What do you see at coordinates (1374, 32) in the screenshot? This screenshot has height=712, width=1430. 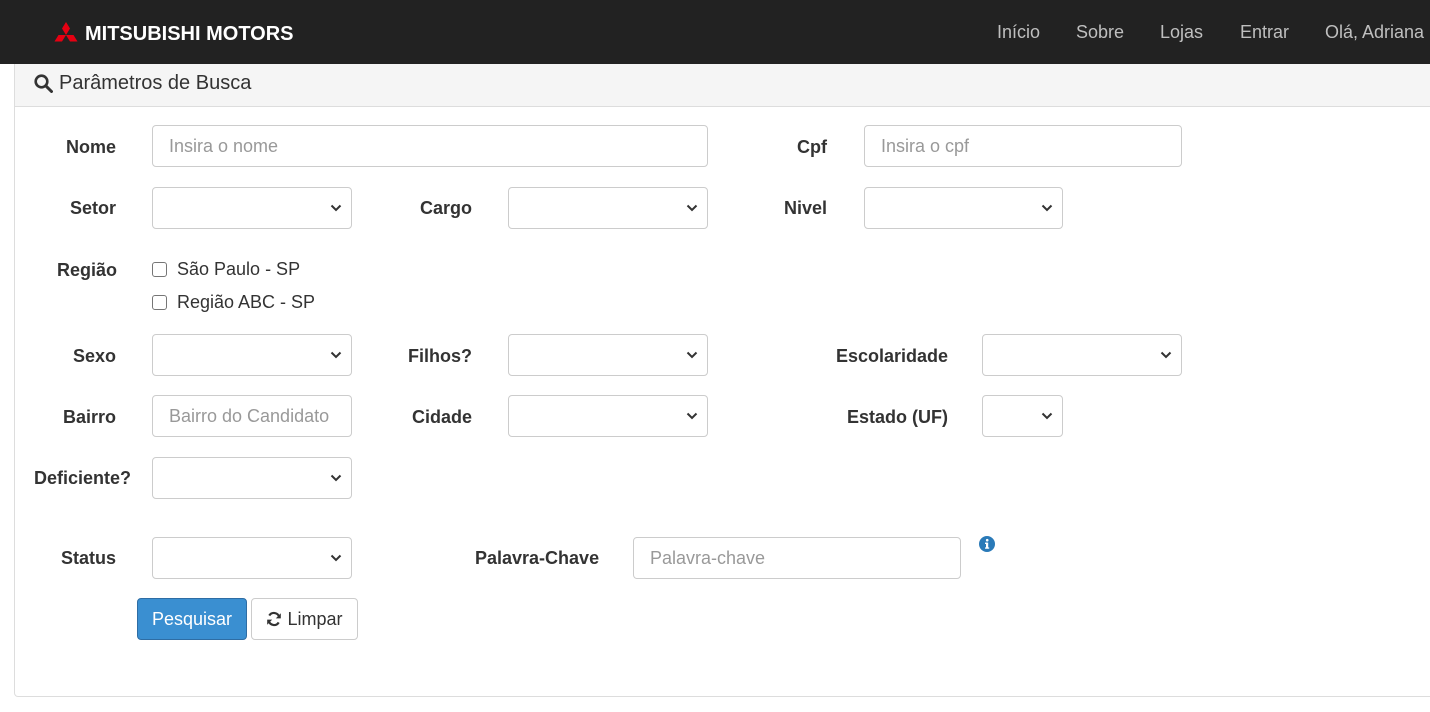 I see `nav-user-greeting: Olá, Adriana` at bounding box center [1374, 32].